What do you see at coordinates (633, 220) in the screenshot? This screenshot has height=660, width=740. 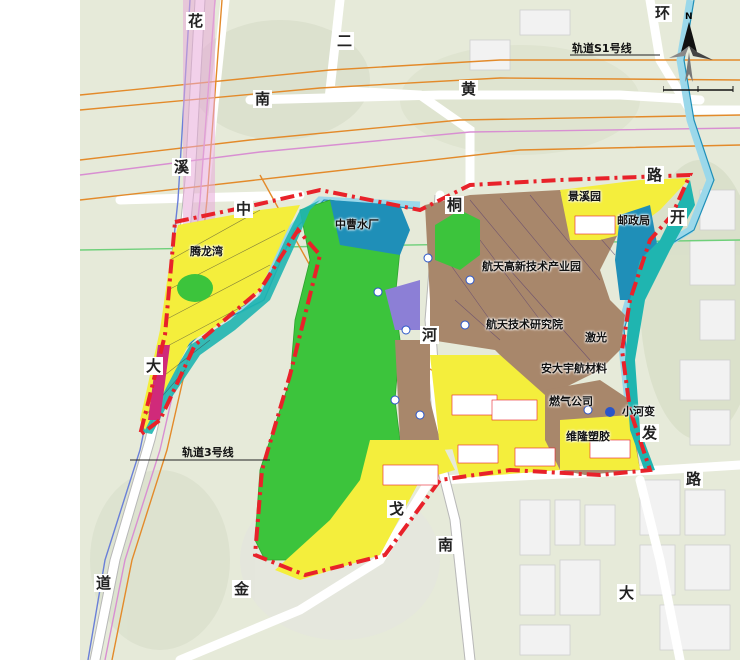 I see `place-label-post: 邮政局` at bounding box center [633, 220].